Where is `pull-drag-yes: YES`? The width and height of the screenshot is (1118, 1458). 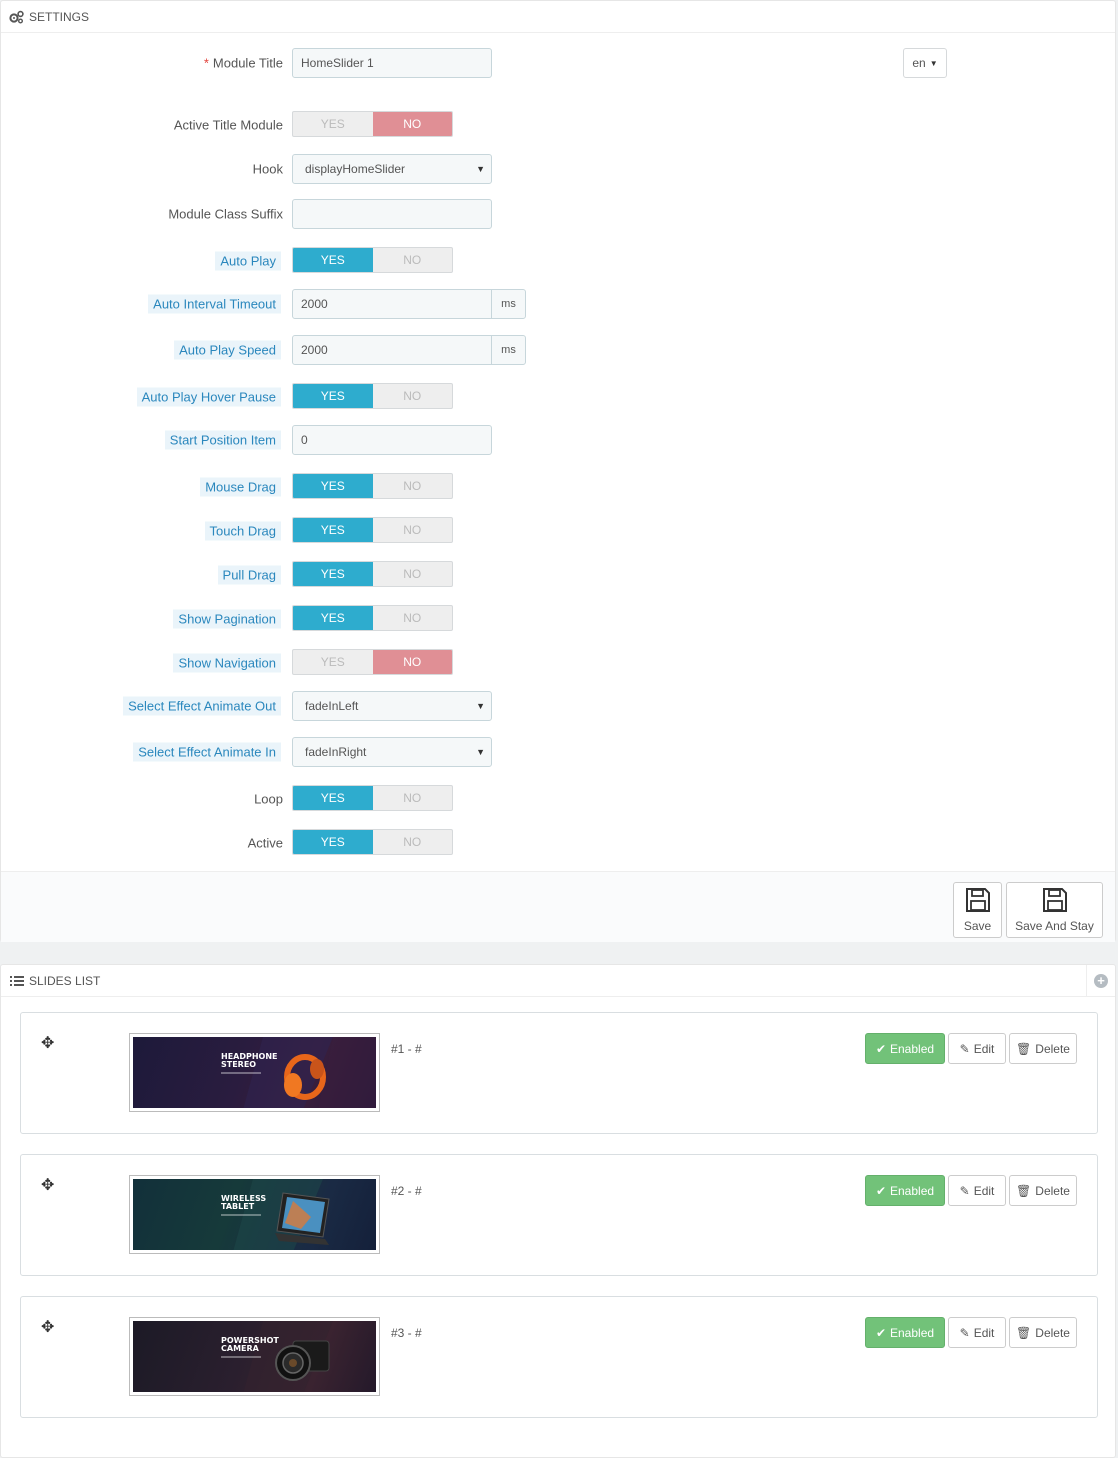
pull-drag-yes: YES is located at coordinates (333, 574).